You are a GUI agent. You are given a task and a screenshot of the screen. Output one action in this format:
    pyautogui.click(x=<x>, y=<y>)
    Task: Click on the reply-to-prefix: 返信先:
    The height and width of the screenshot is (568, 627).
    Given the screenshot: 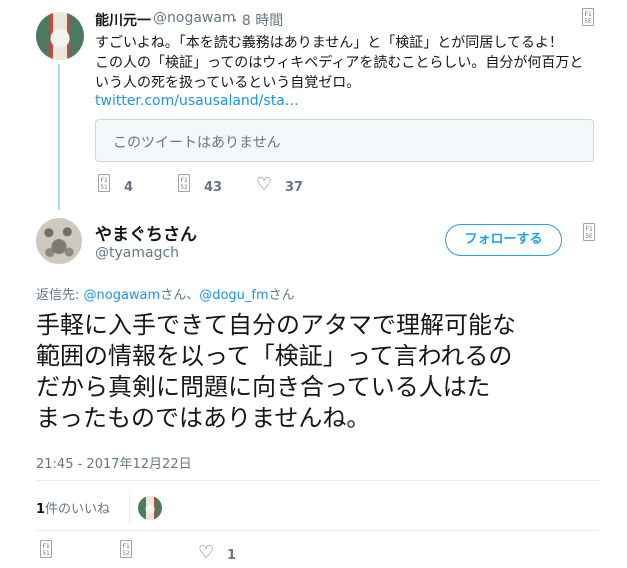 What is the action you would take?
    pyautogui.click(x=60, y=295)
    